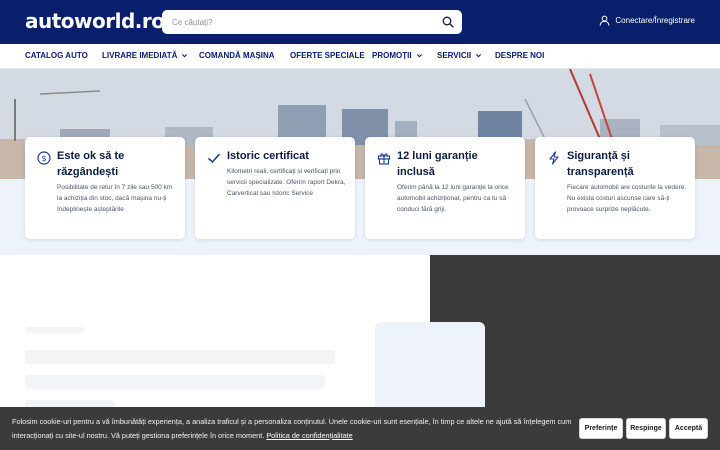  I want to click on accept-button: Acceptă, so click(688, 428).